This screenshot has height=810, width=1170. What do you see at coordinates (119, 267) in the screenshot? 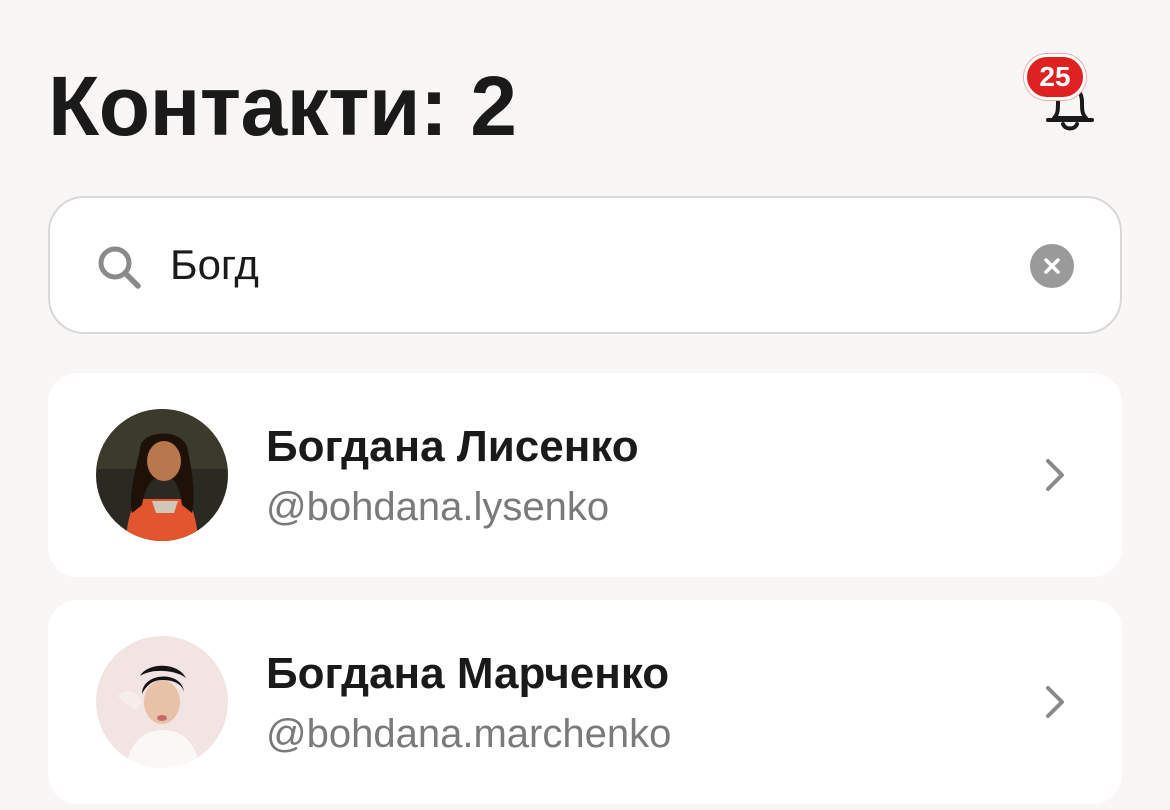
I see `search-icon` at bounding box center [119, 267].